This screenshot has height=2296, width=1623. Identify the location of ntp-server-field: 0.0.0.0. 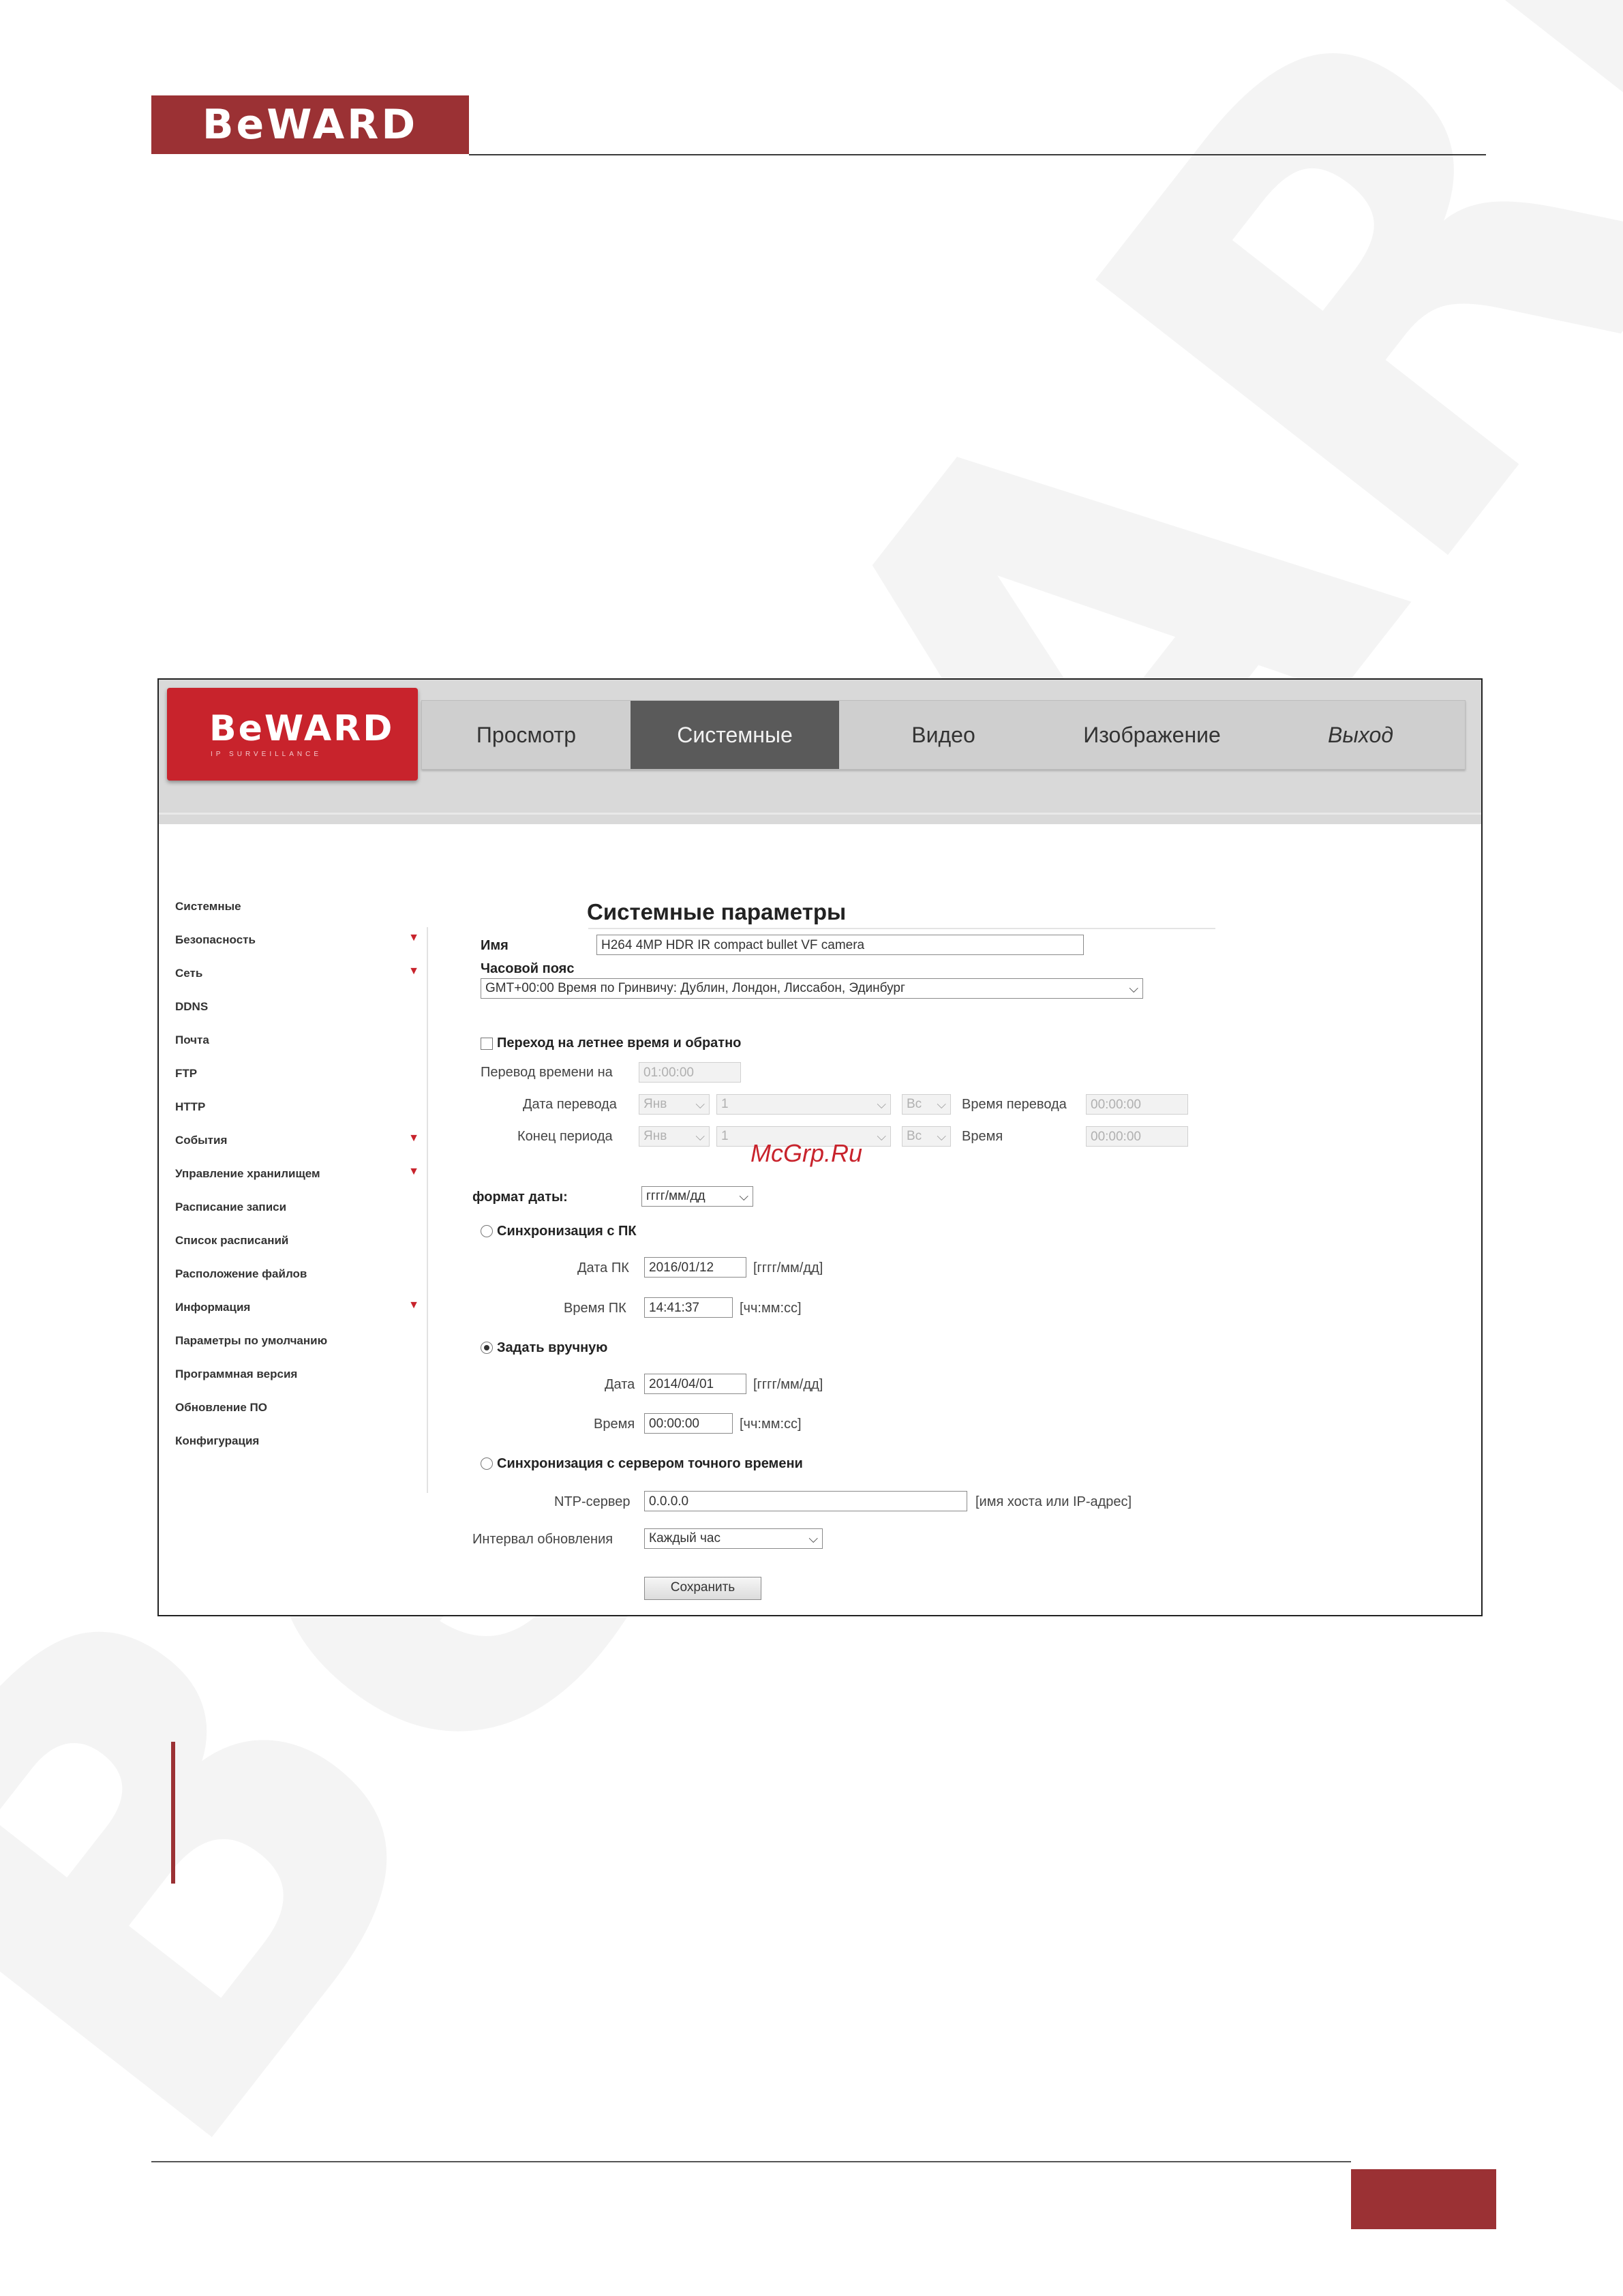
(806, 1501).